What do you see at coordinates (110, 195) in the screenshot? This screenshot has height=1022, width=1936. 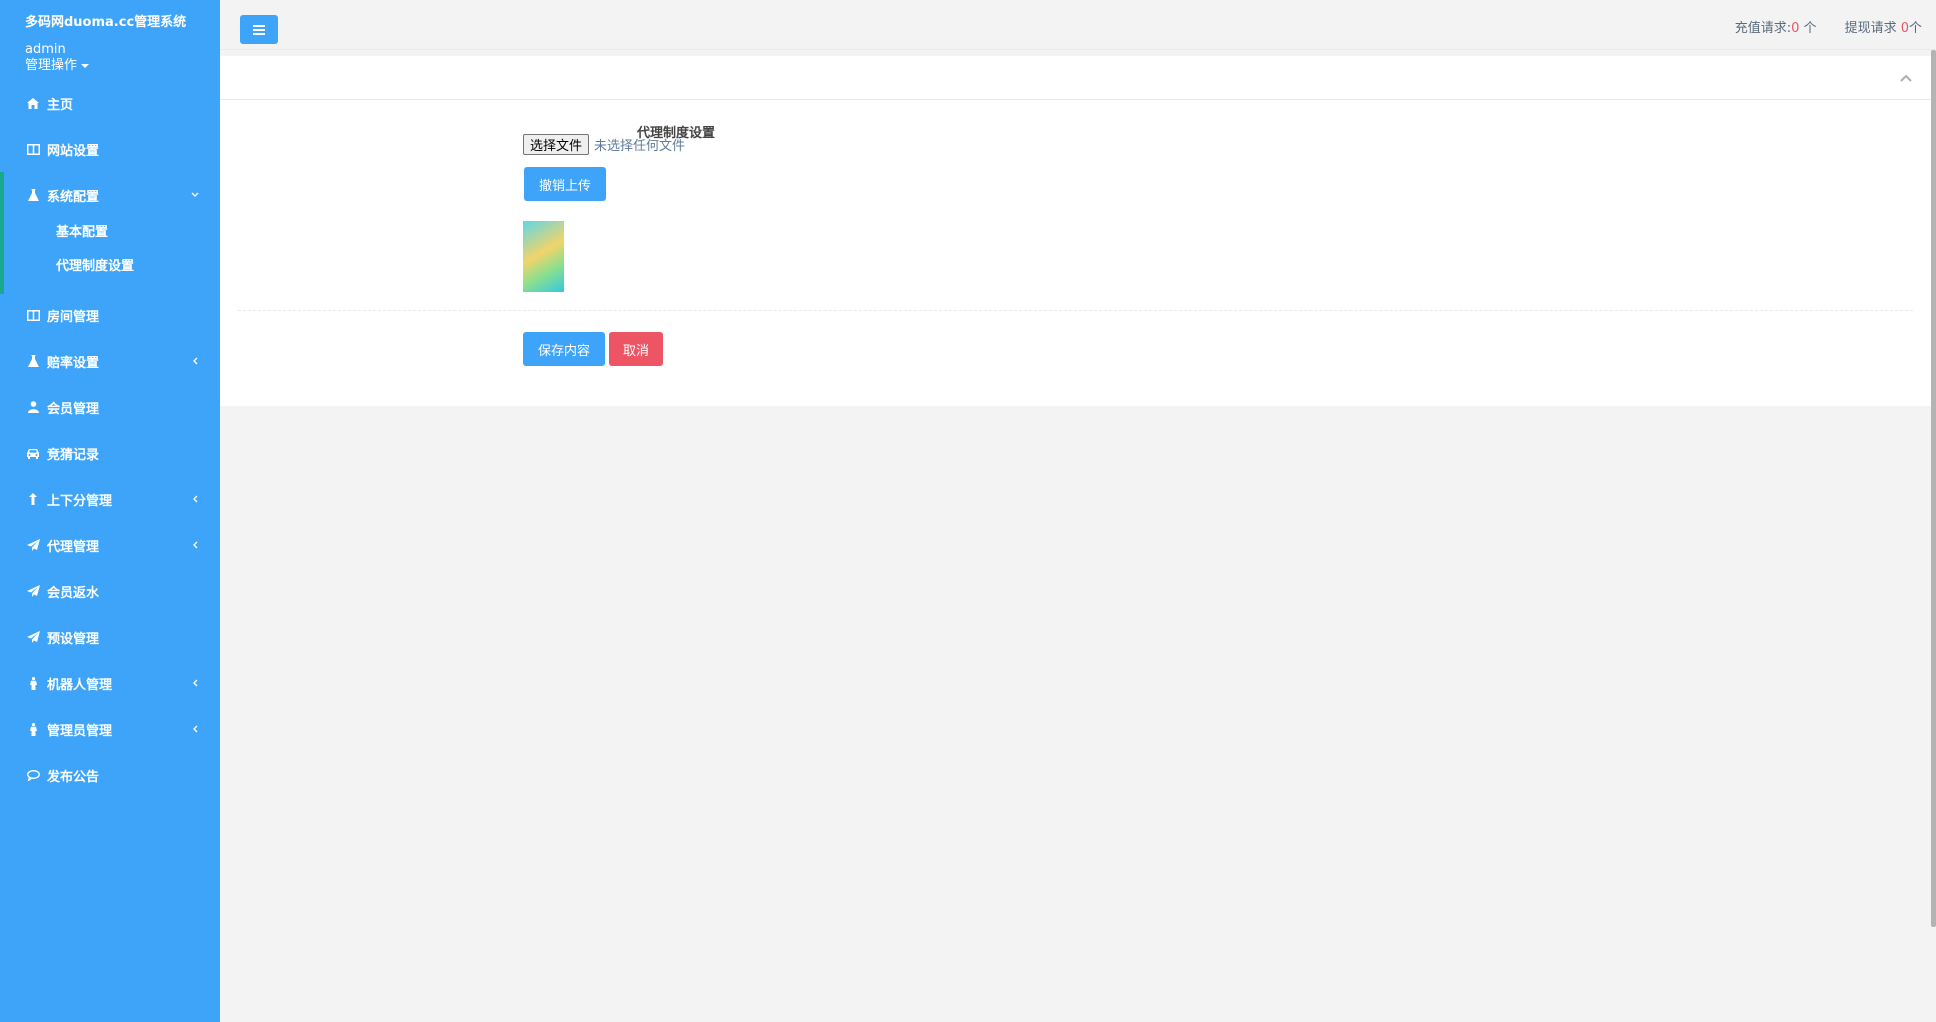 I see `sidebar-item-system-config: 系统配置` at bounding box center [110, 195].